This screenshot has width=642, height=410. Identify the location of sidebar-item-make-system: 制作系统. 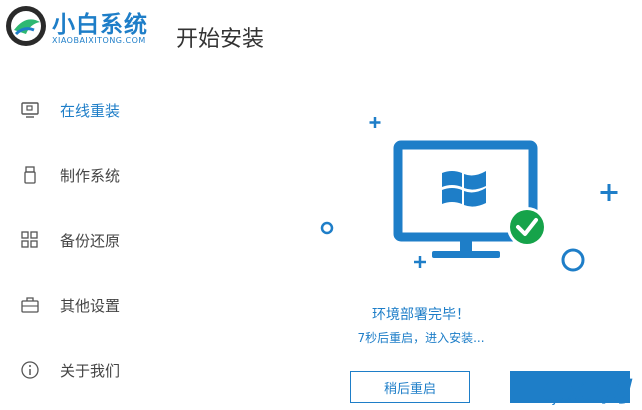
(85, 175).